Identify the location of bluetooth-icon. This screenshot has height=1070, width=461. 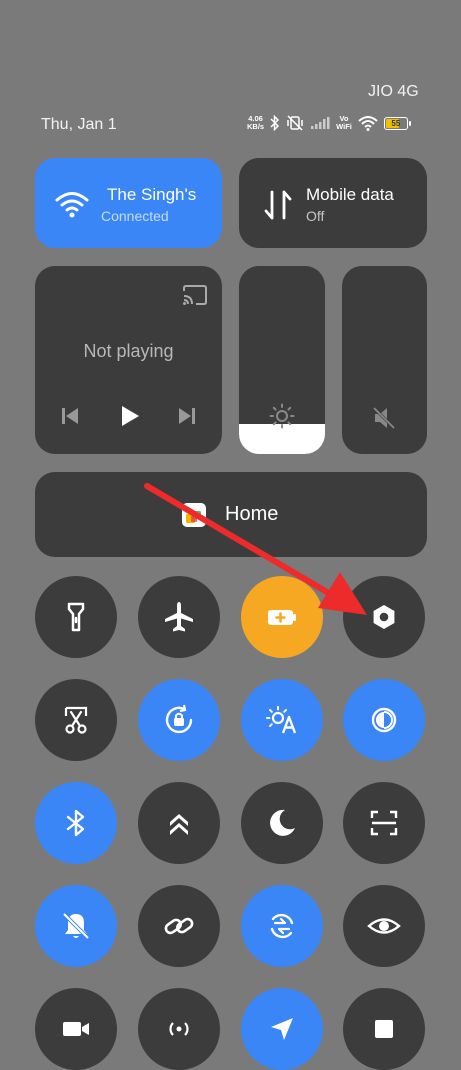
(75, 823).